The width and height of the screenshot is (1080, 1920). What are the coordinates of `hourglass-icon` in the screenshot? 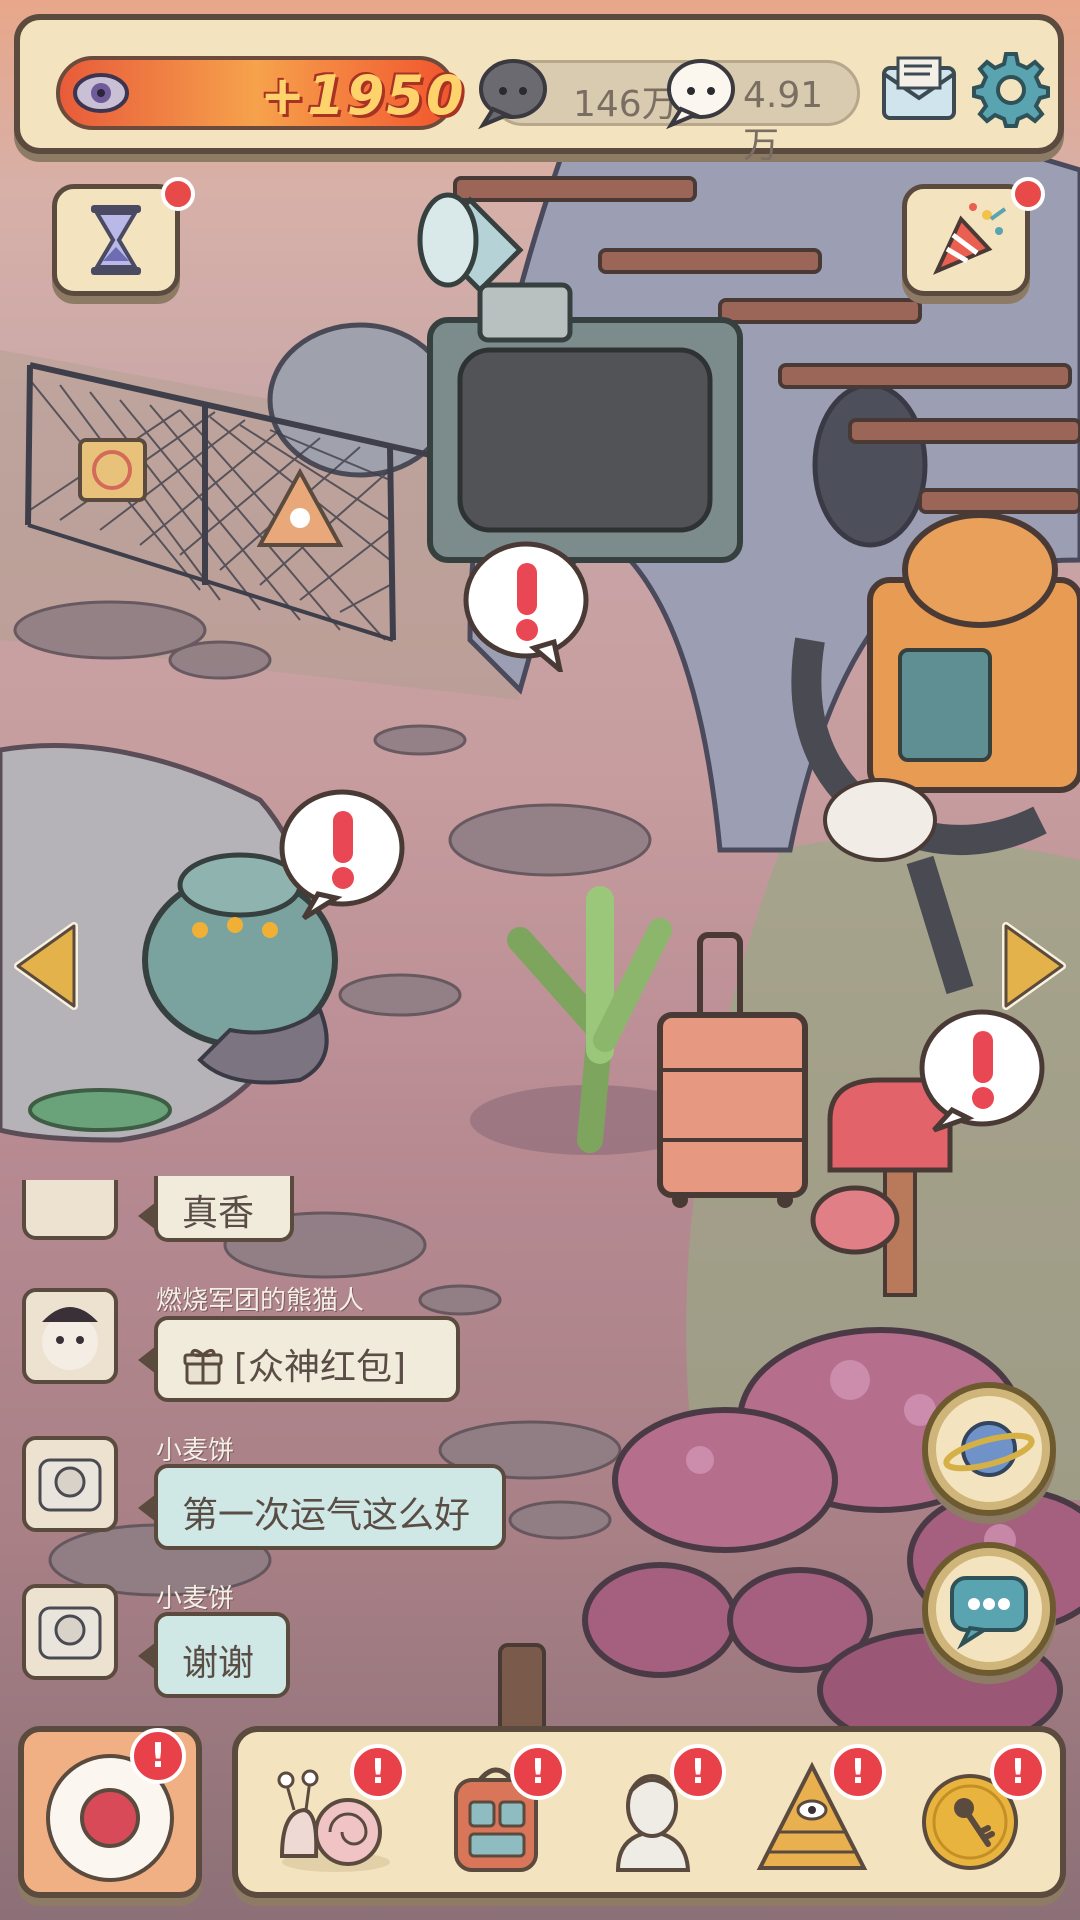 It's located at (116, 240).